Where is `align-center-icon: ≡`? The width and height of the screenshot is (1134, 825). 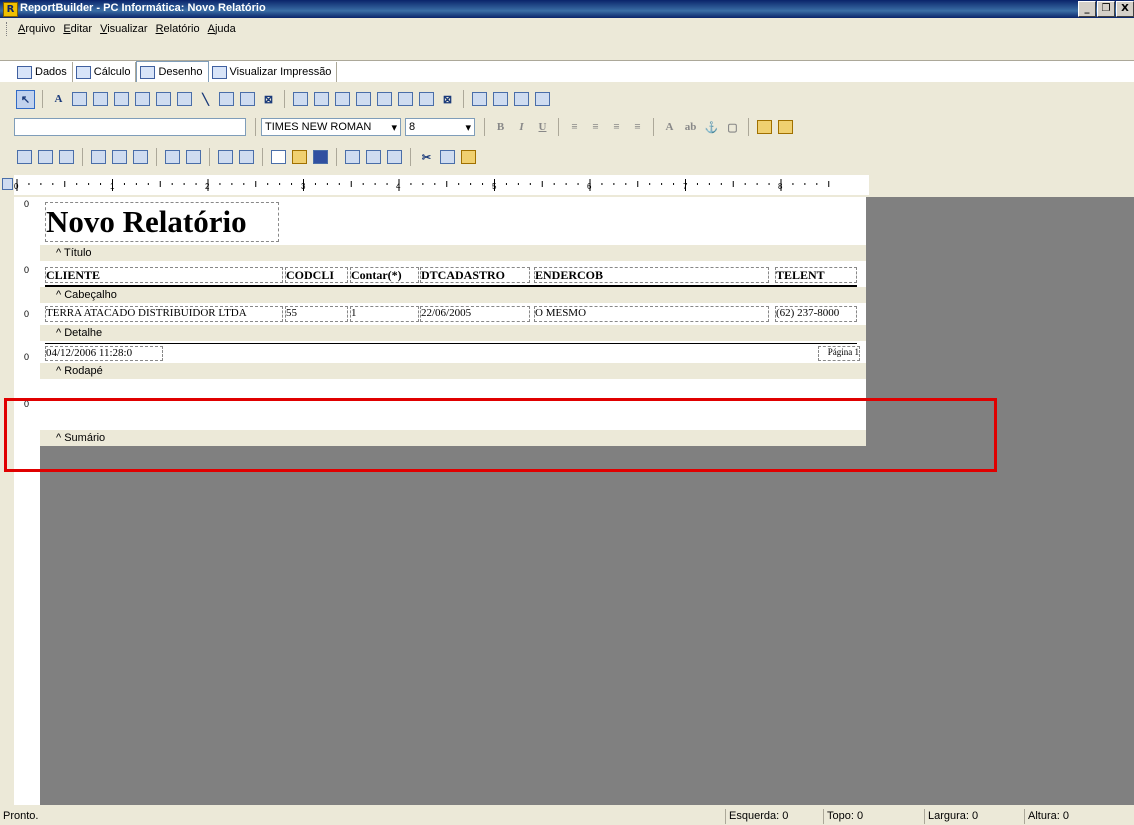
align-center-icon: ≡ is located at coordinates (595, 127).